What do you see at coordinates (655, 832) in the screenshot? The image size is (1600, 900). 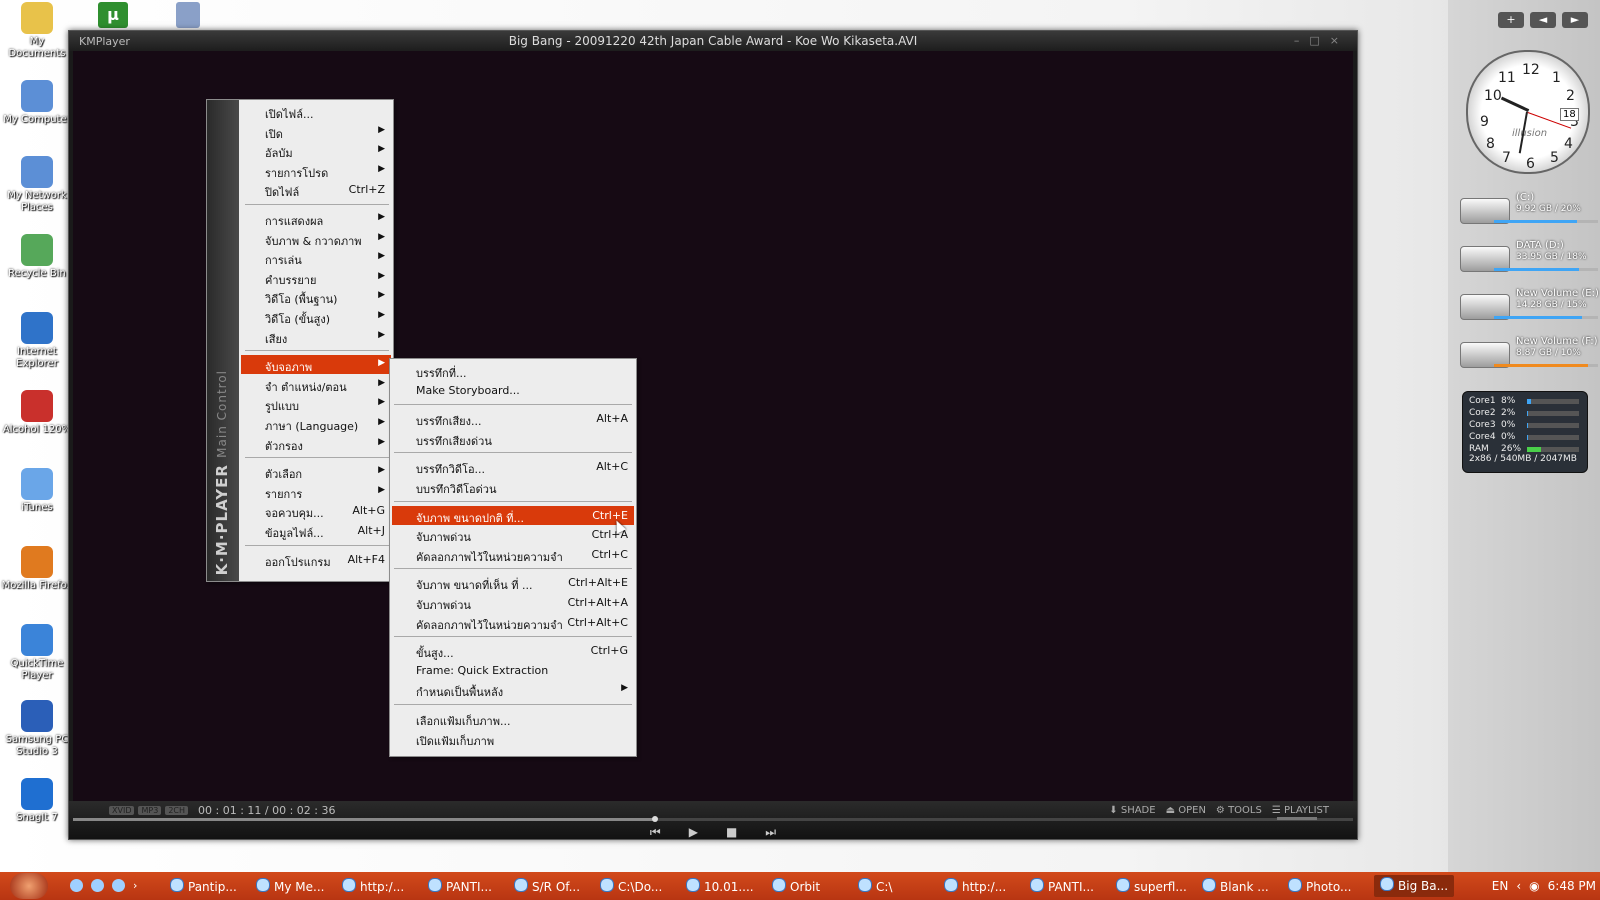 I see `previous-icon: ⏮` at bounding box center [655, 832].